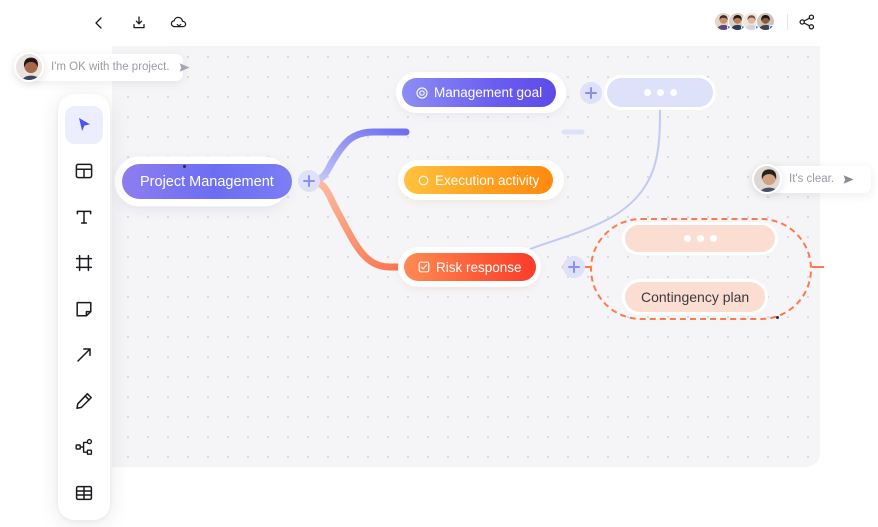  What do you see at coordinates (424, 267) in the screenshot?
I see `checklist-icon` at bounding box center [424, 267].